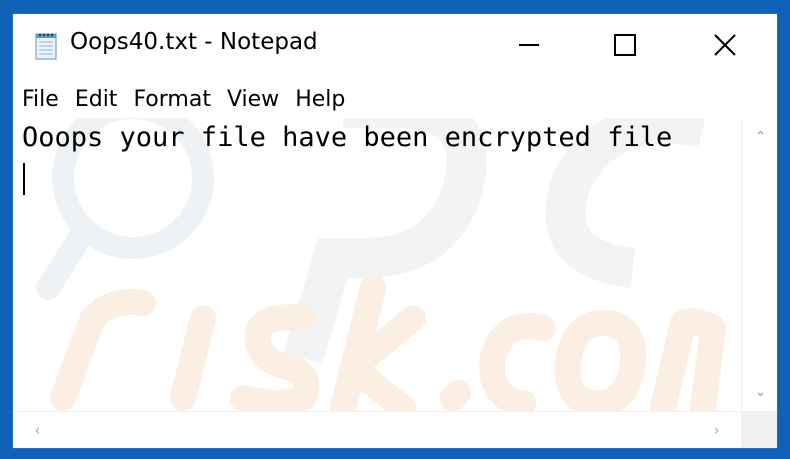 The height and width of the screenshot is (459, 790). Describe the element at coordinates (759, 137) in the screenshot. I see `scroll-up-icon: ⌃` at that location.